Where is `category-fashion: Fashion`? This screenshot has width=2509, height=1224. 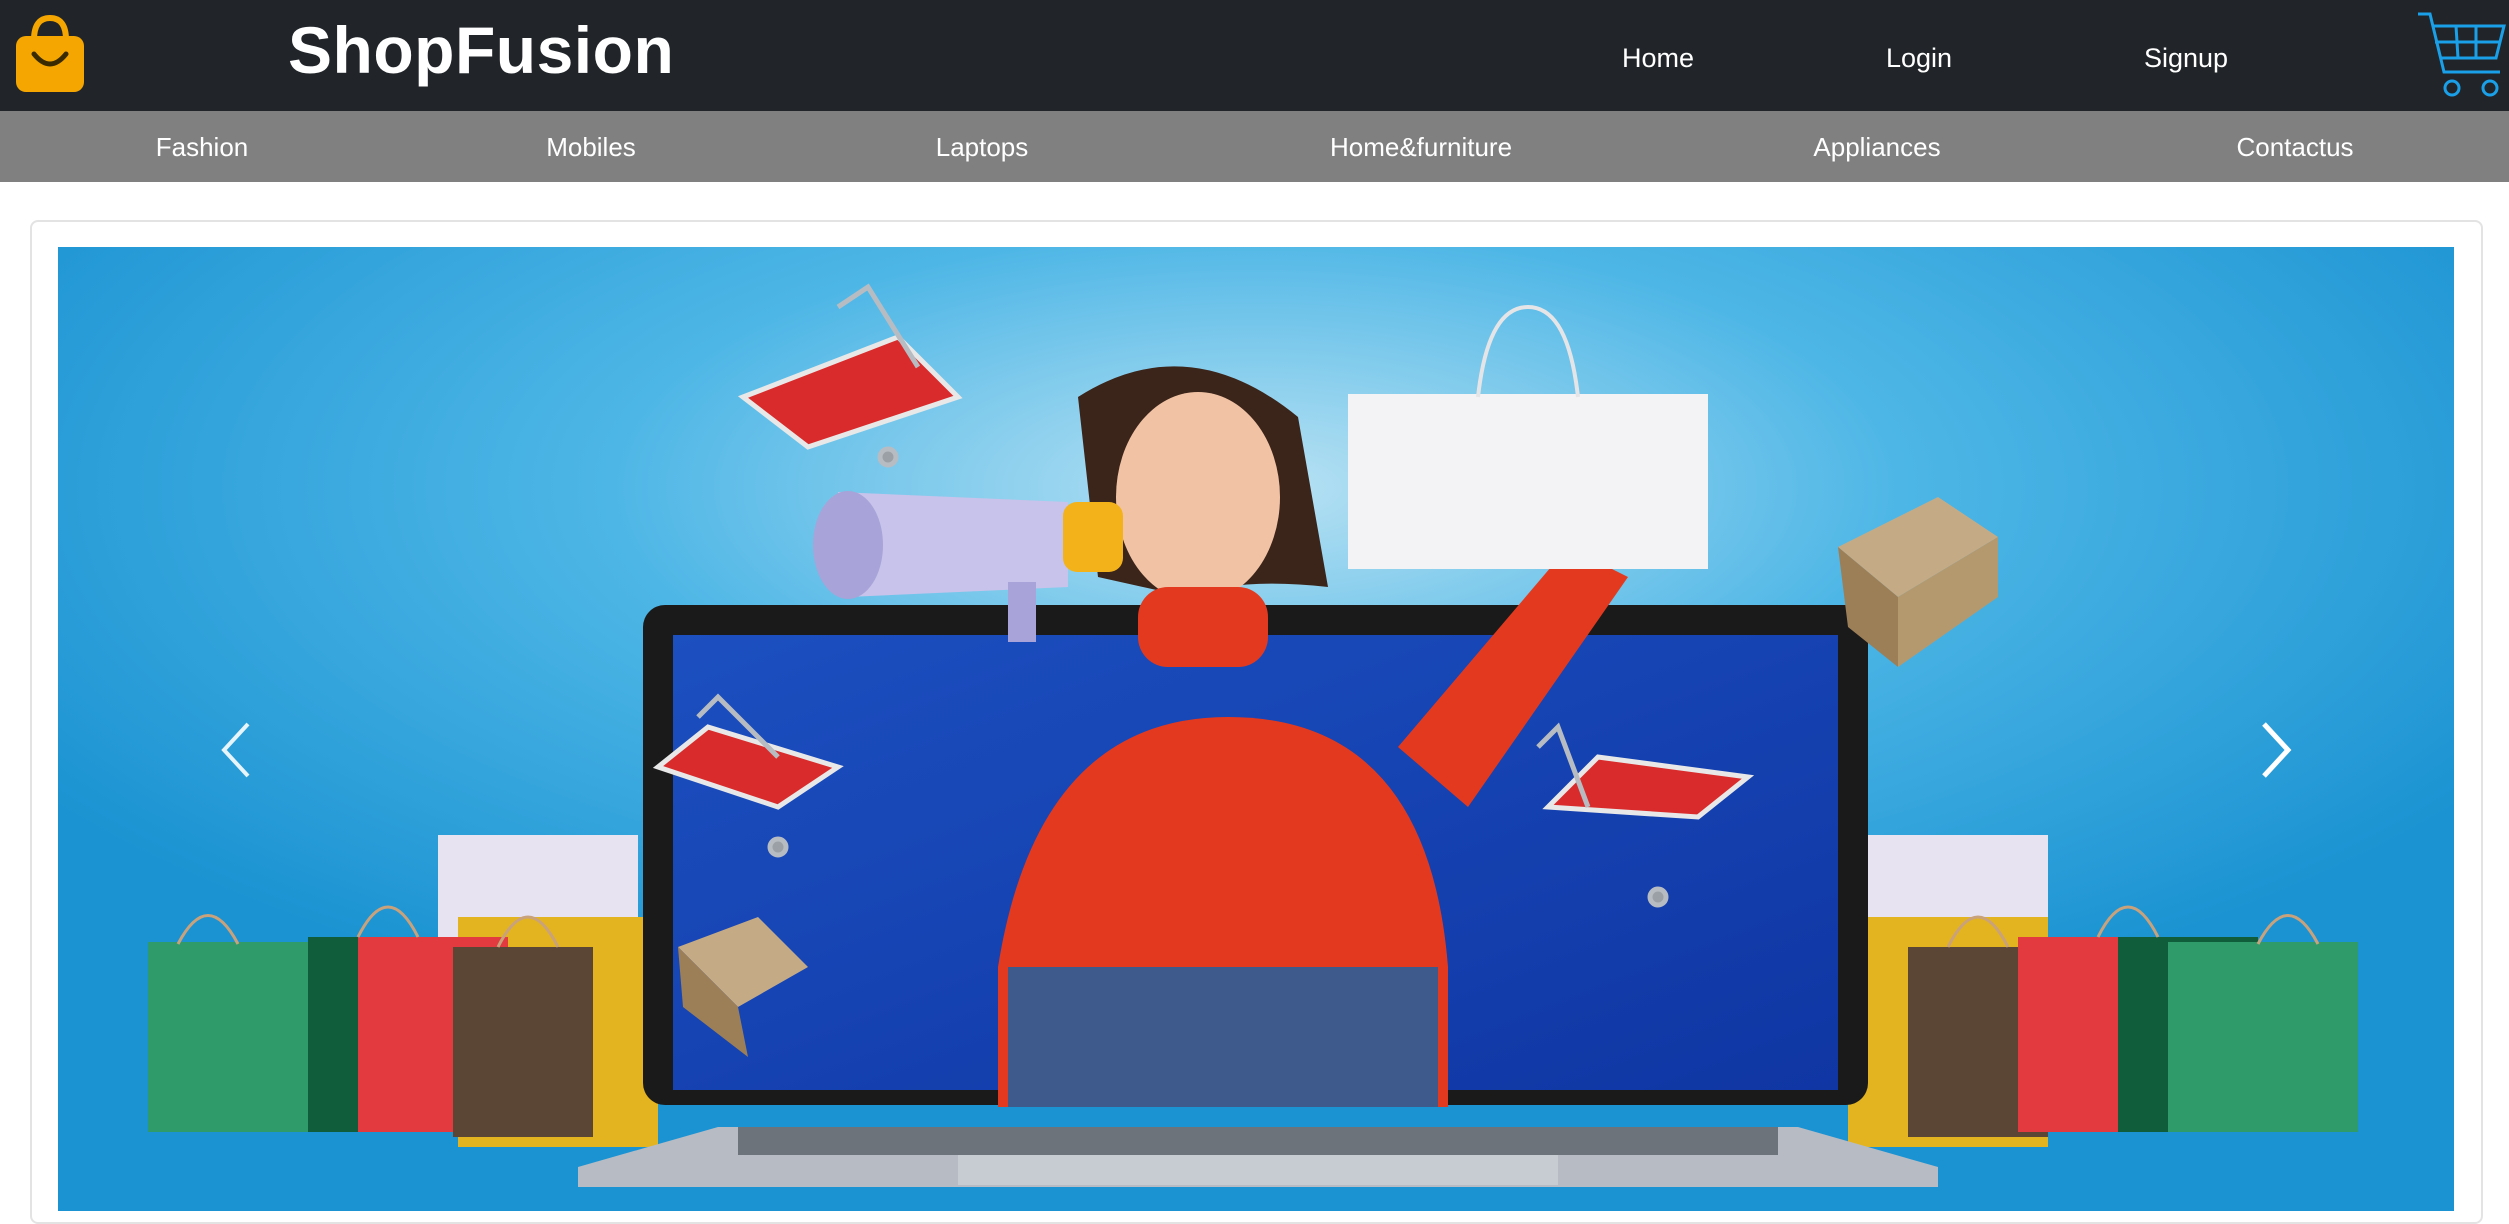 category-fashion: Fashion is located at coordinates (202, 147).